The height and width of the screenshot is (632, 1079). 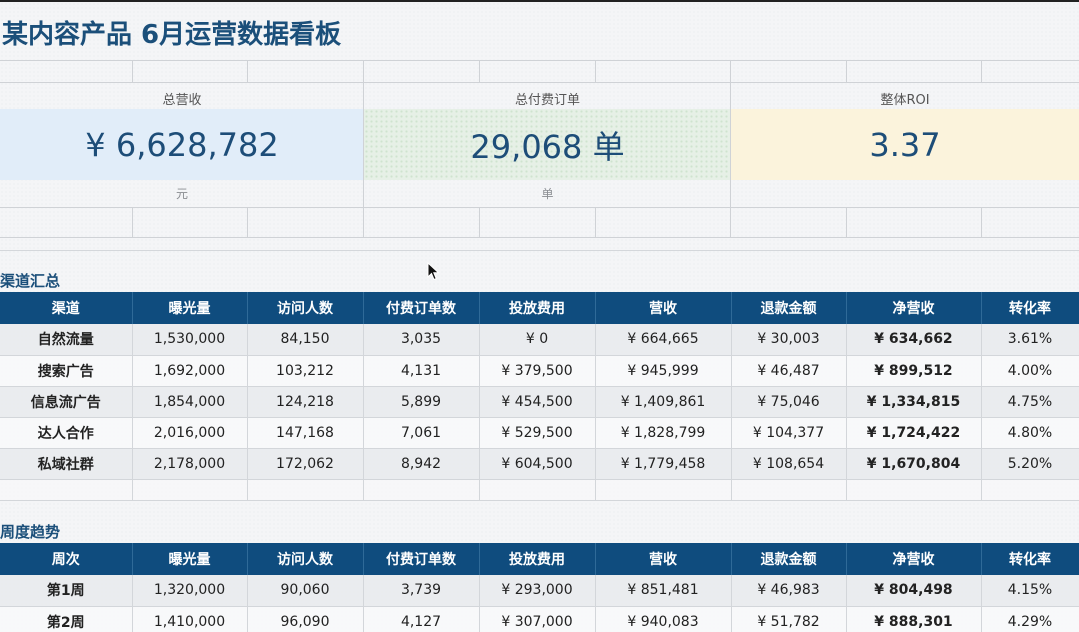 What do you see at coordinates (905, 144) in the screenshot?
I see `kpi-roi-value: 3.37` at bounding box center [905, 144].